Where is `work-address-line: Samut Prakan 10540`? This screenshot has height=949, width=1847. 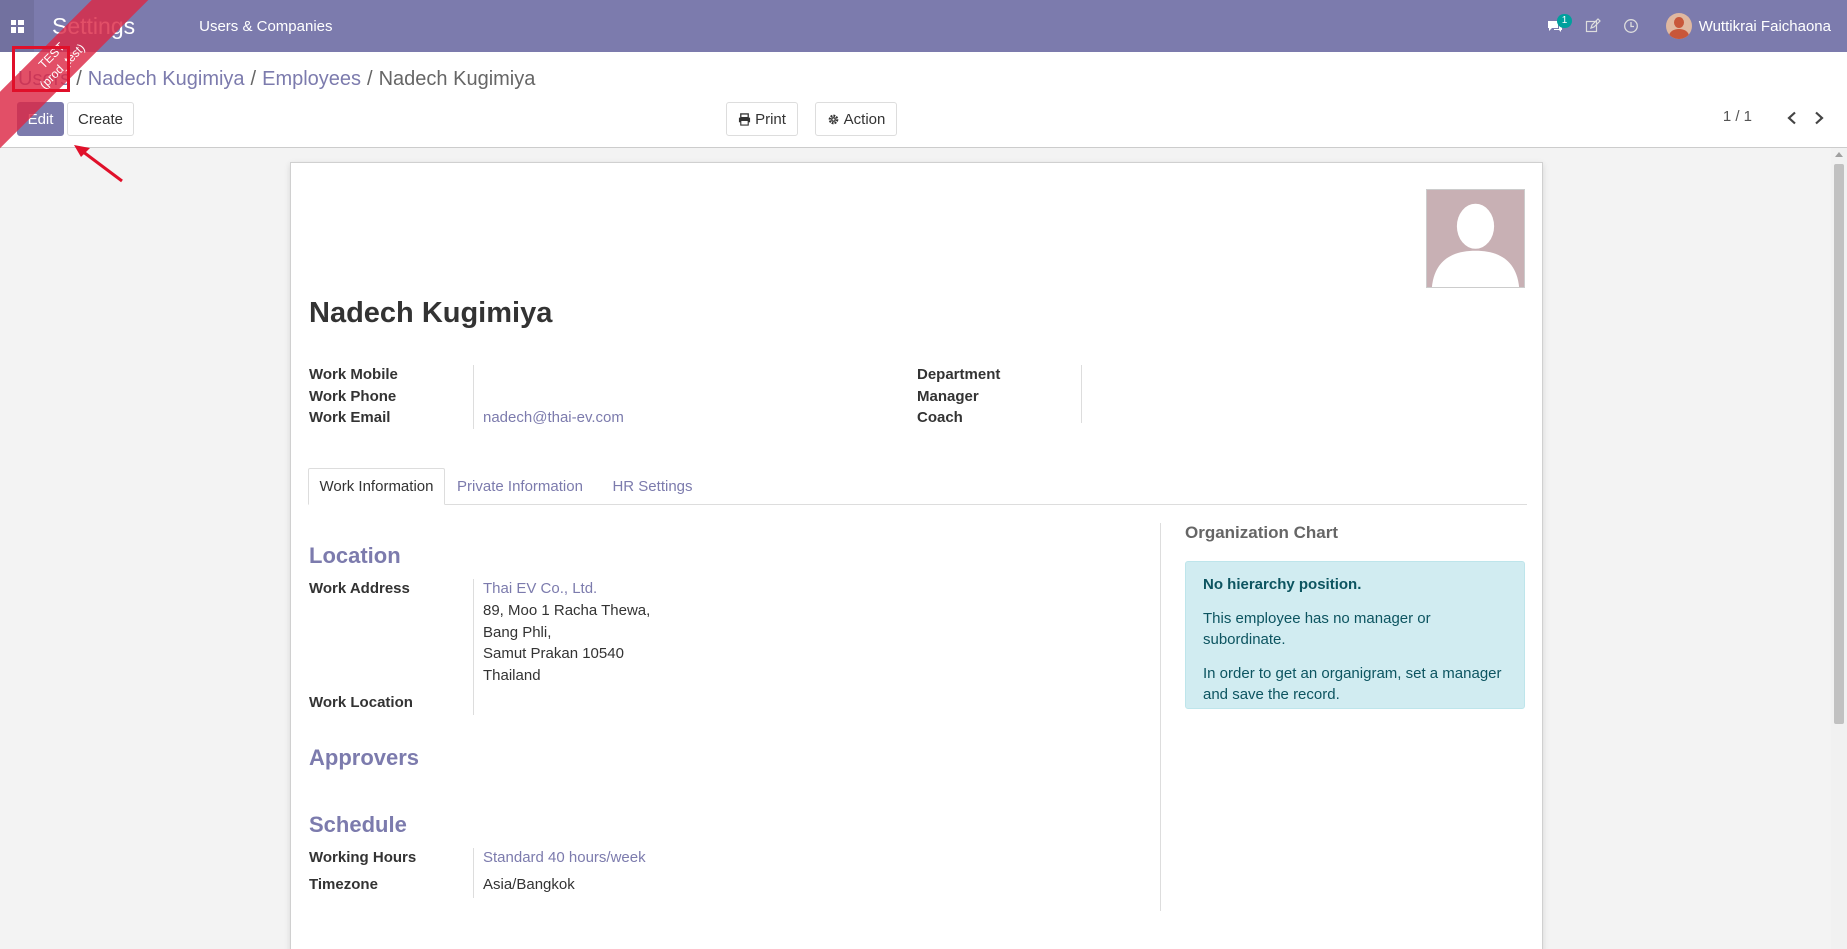 work-address-line: Samut Prakan 10540 is located at coordinates (553, 653).